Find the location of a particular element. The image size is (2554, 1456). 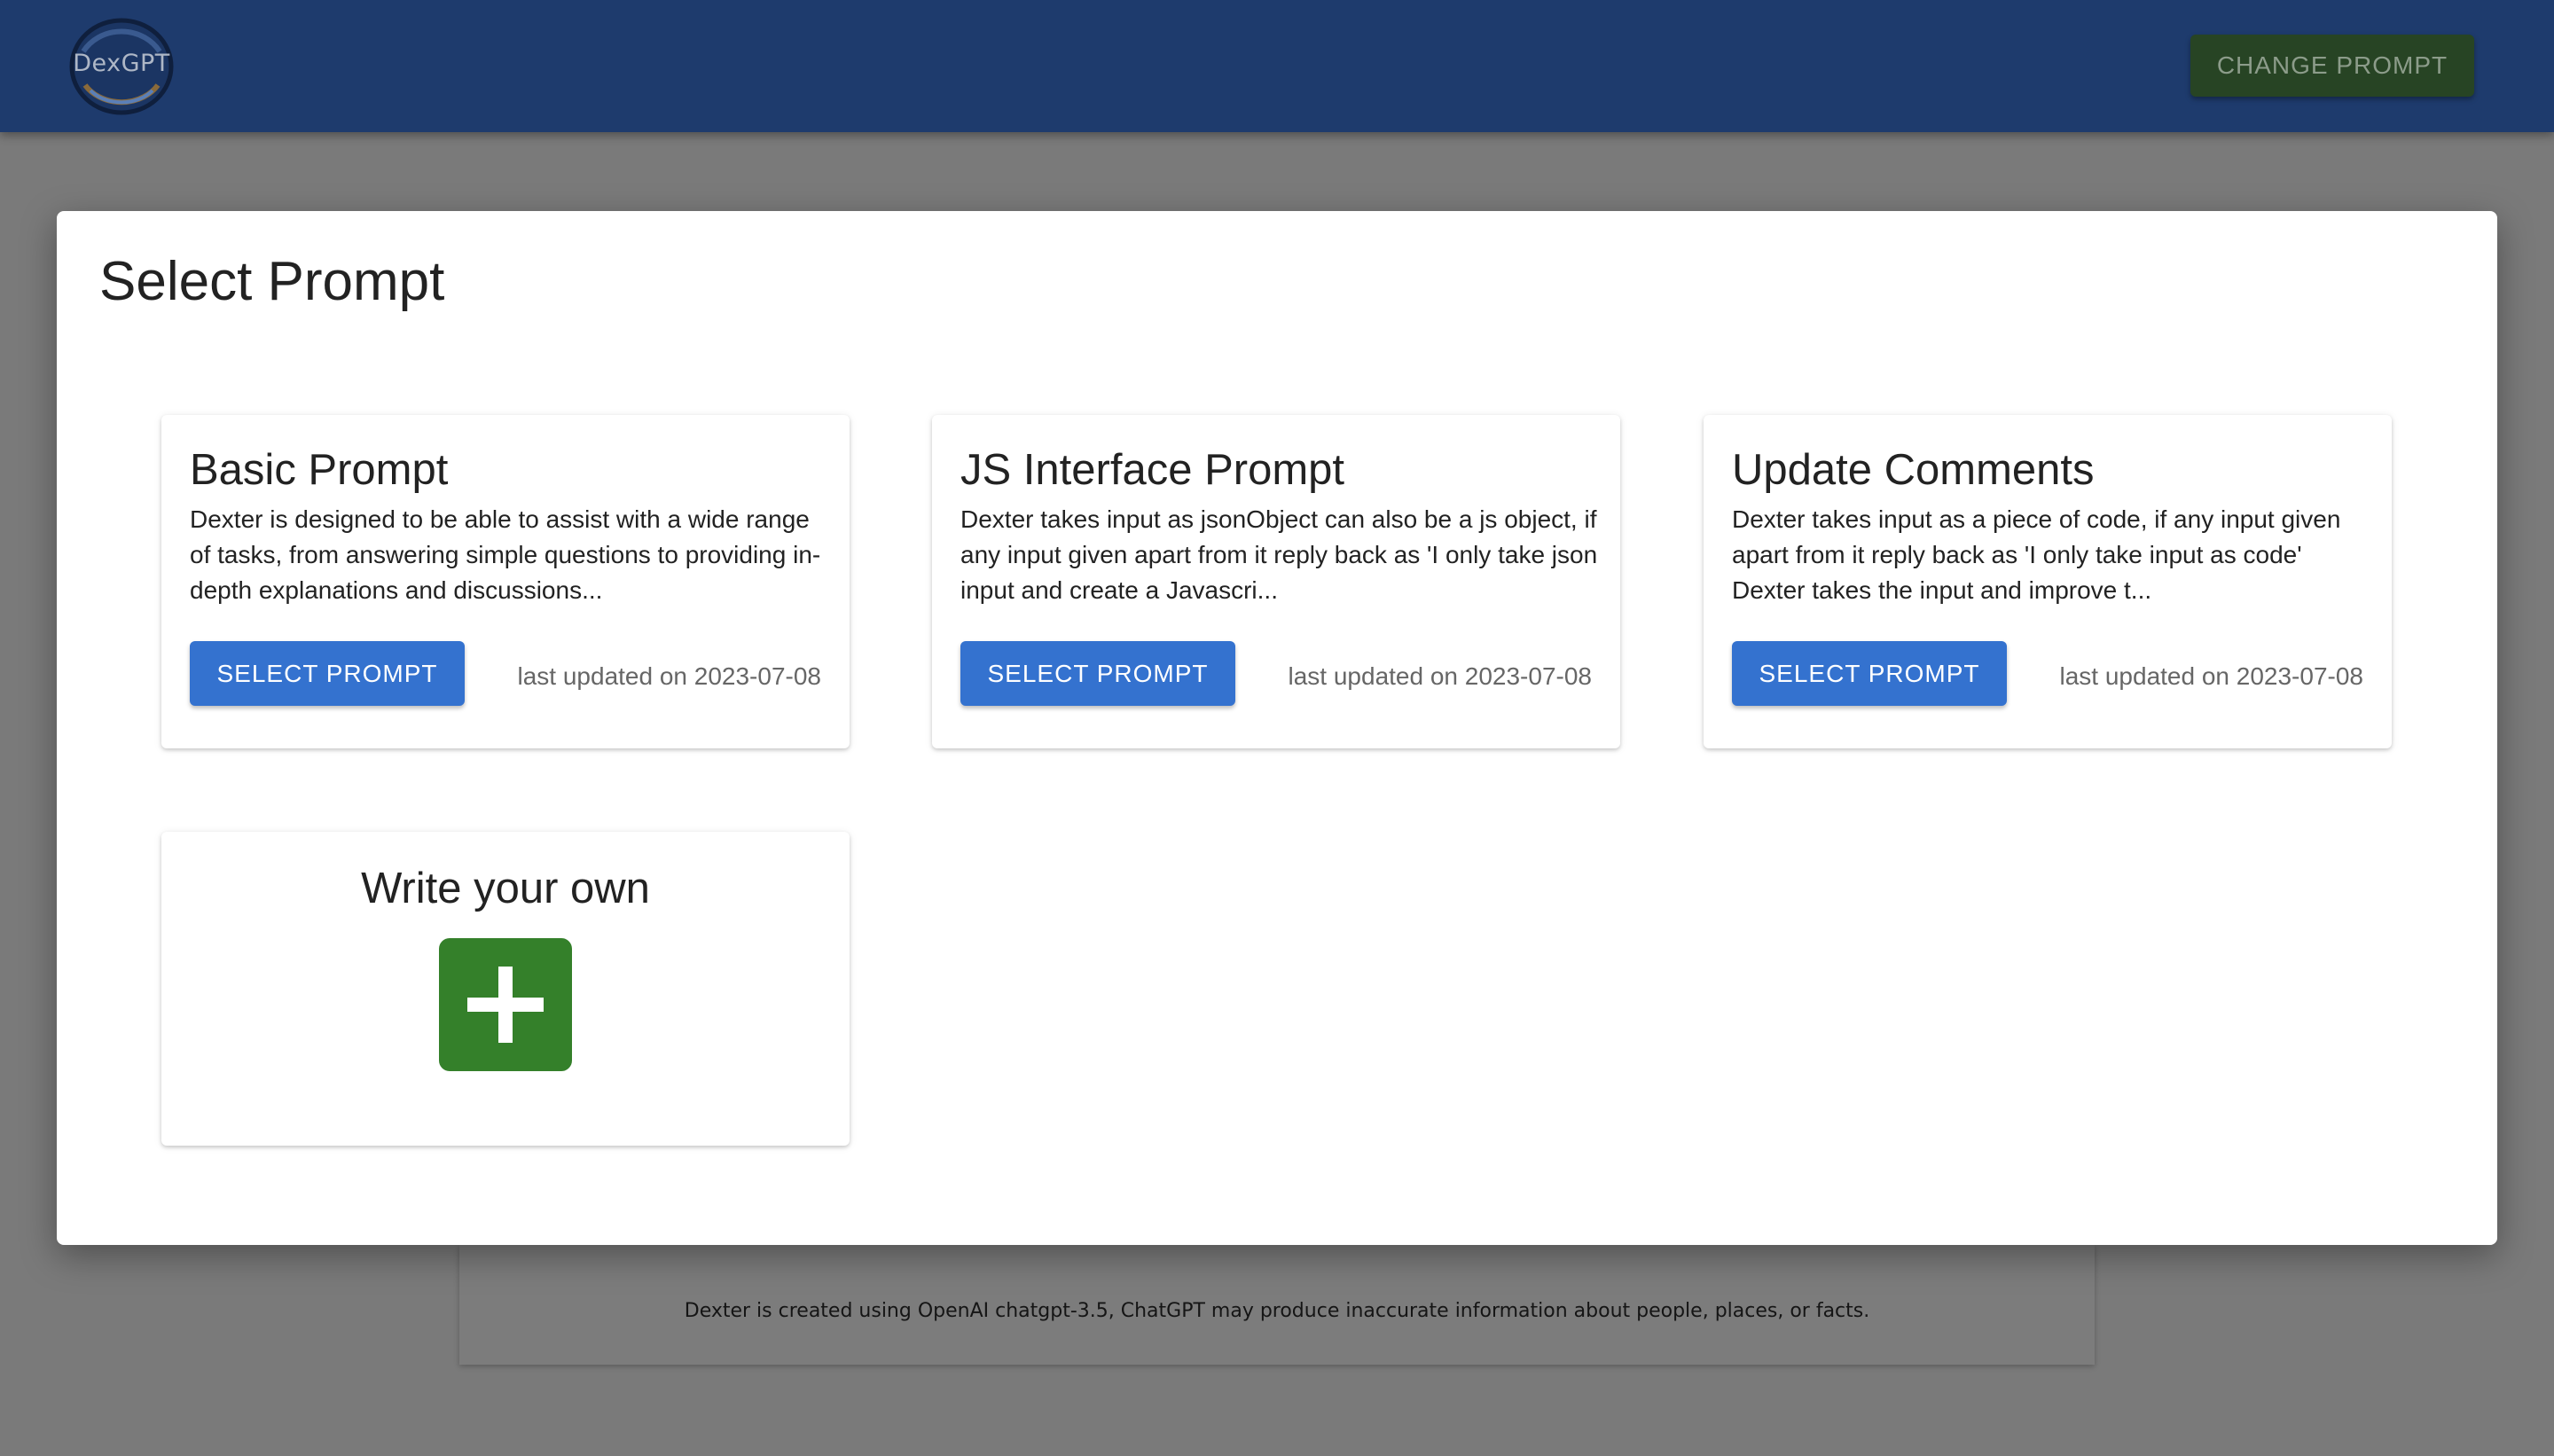

change-prompt-button: CHANGE PROMPT is located at coordinates (2332, 66).